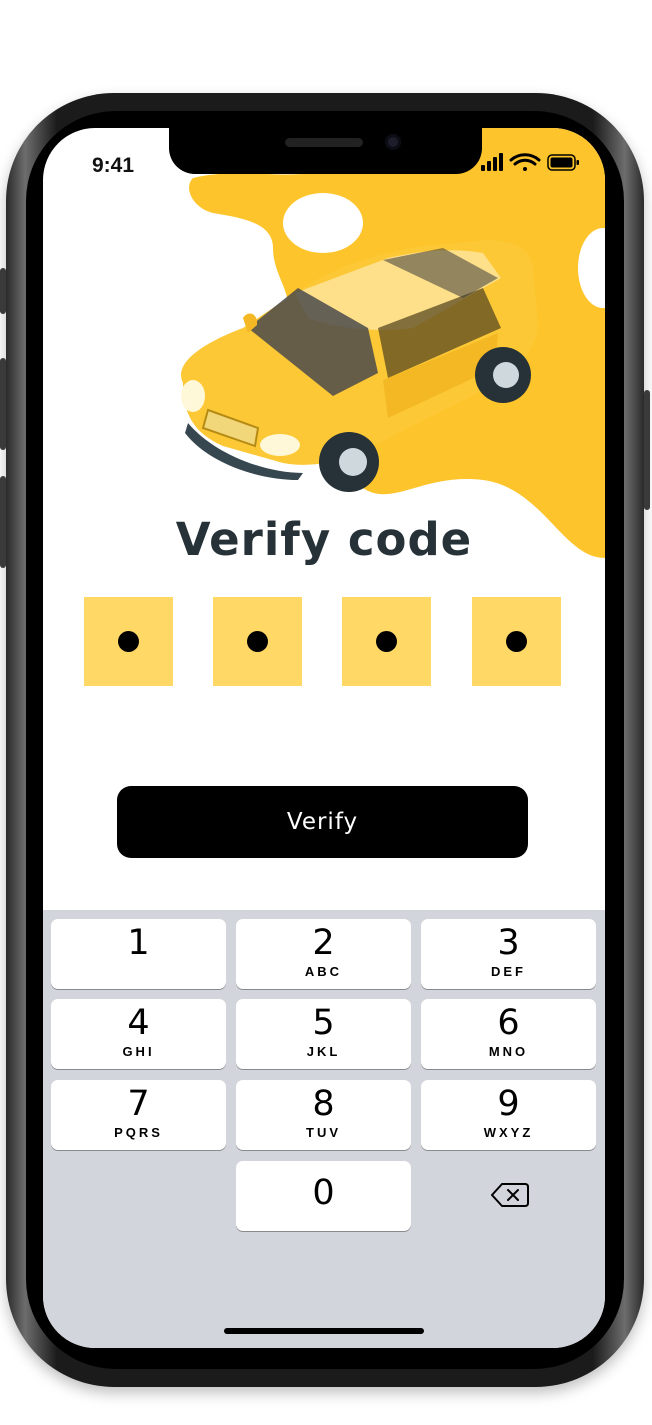  What do you see at coordinates (508, 971) in the screenshot?
I see `key-letters: DEF` at bounding box center [508, 971].